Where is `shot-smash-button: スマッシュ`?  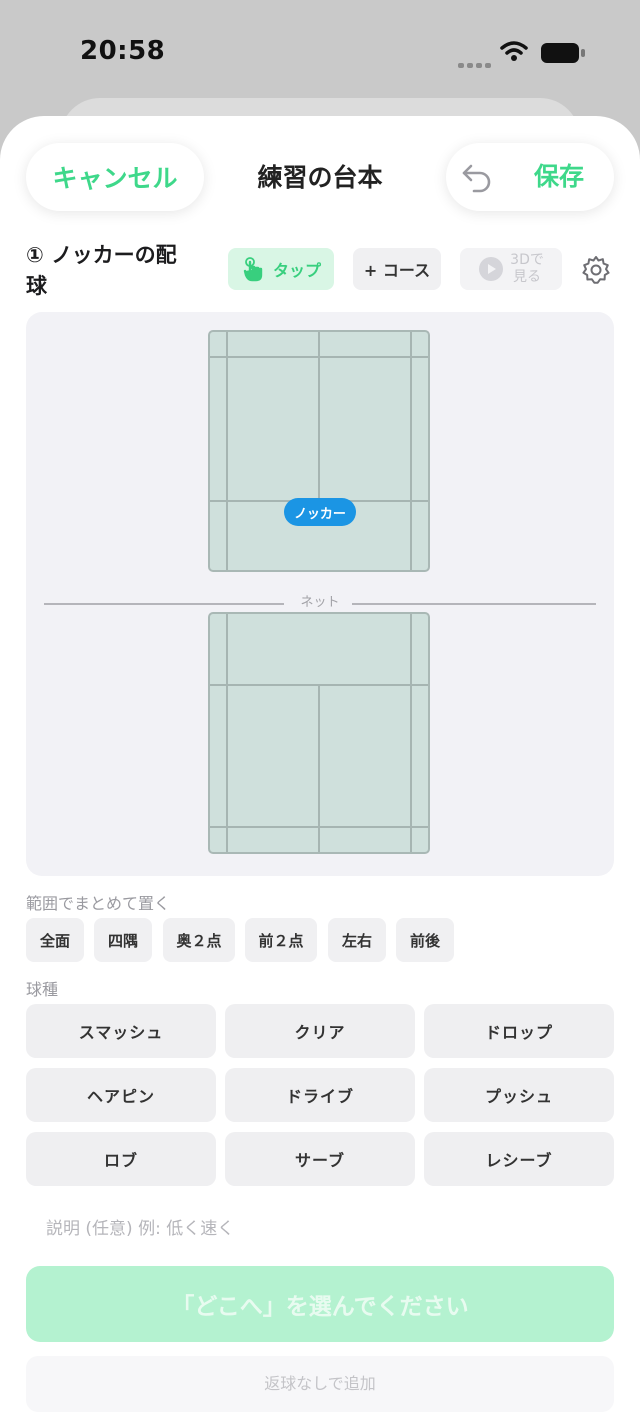
shot-smash-button: スマッシュ is located at coordinates (121, 1031).